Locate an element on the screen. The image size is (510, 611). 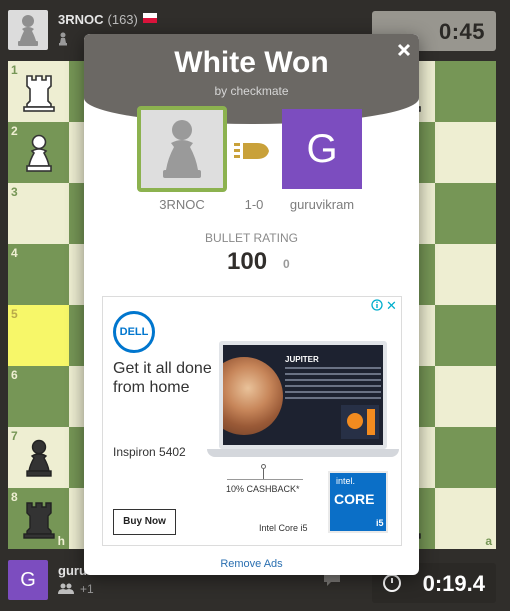
bullet-icon is located at coordinates (251, 153).